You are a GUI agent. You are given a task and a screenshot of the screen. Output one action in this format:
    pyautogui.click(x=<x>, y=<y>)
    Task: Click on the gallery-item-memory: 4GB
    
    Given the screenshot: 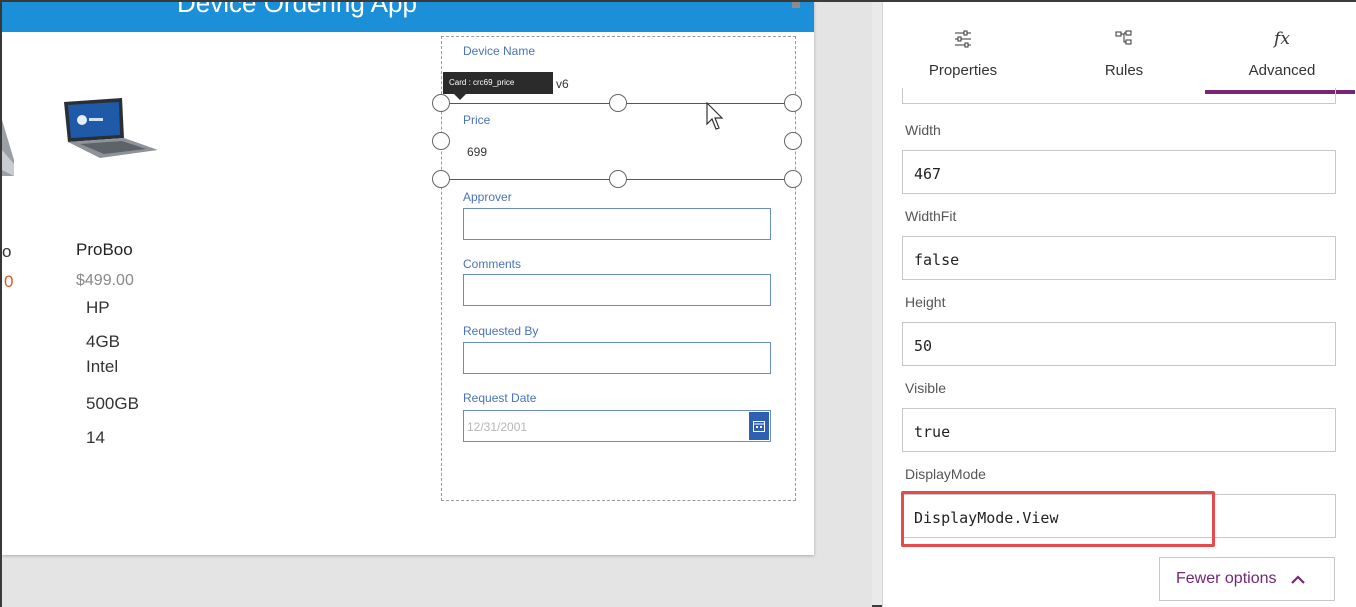 What is the action you would take?
    pyautogui.click(x=103, y=341)
    